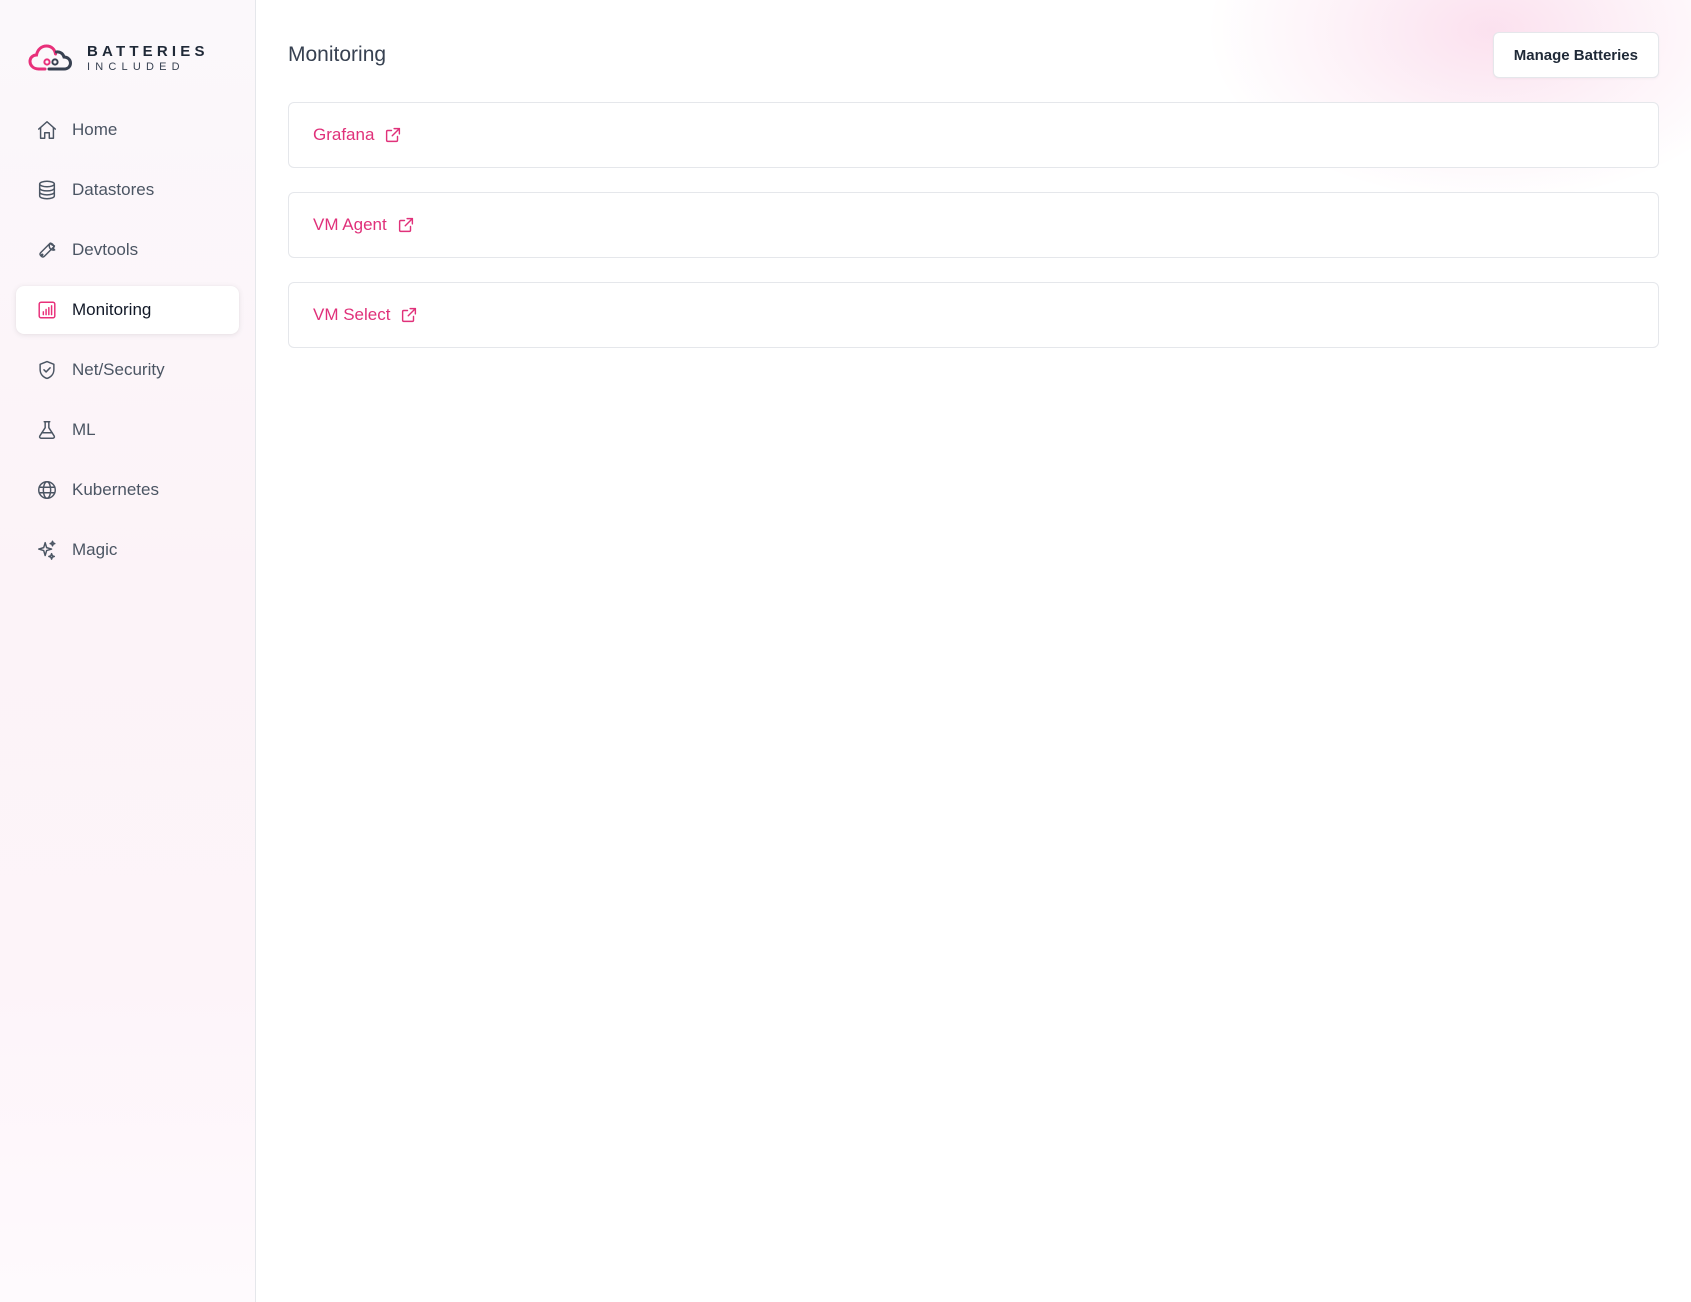 This screenshot has width=1691, height=1302. I want to click on sidebar-item-net-security: Net/Security, so click(127, 370).